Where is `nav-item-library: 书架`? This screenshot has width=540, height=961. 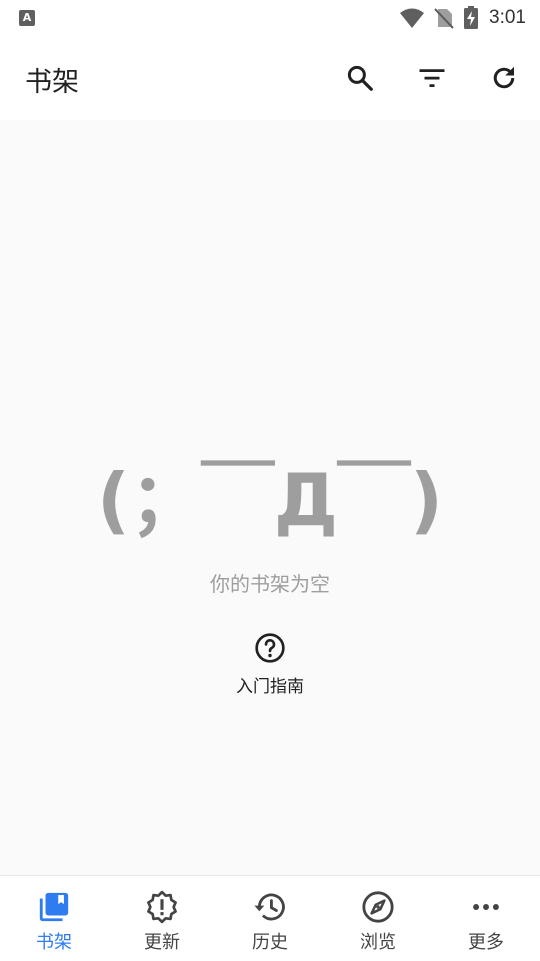
nav-item-library: 书架 is located at coordinates (54, 918).